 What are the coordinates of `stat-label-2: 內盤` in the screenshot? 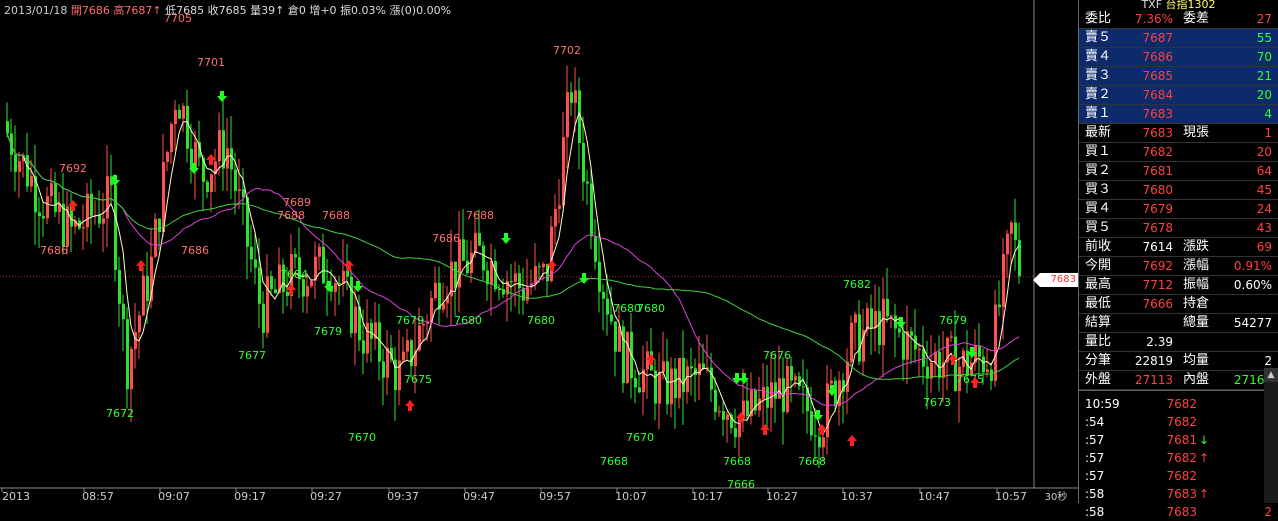 It's located at (1196, 379).